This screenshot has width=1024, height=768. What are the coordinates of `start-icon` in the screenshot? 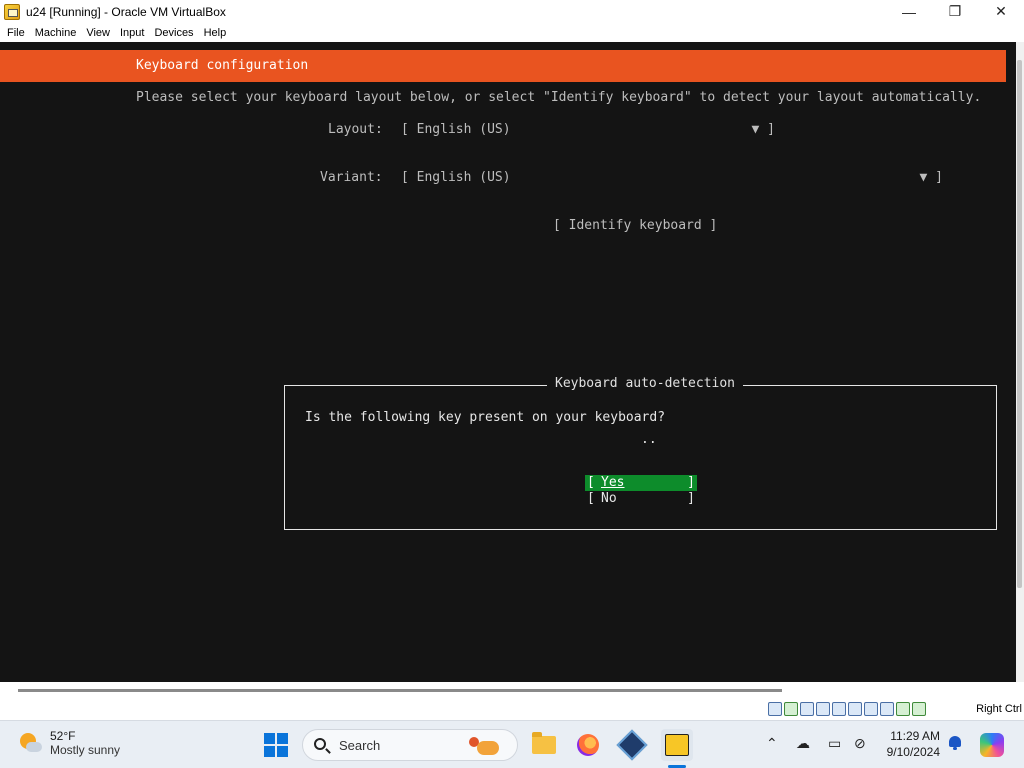 It's located at (276, 745).